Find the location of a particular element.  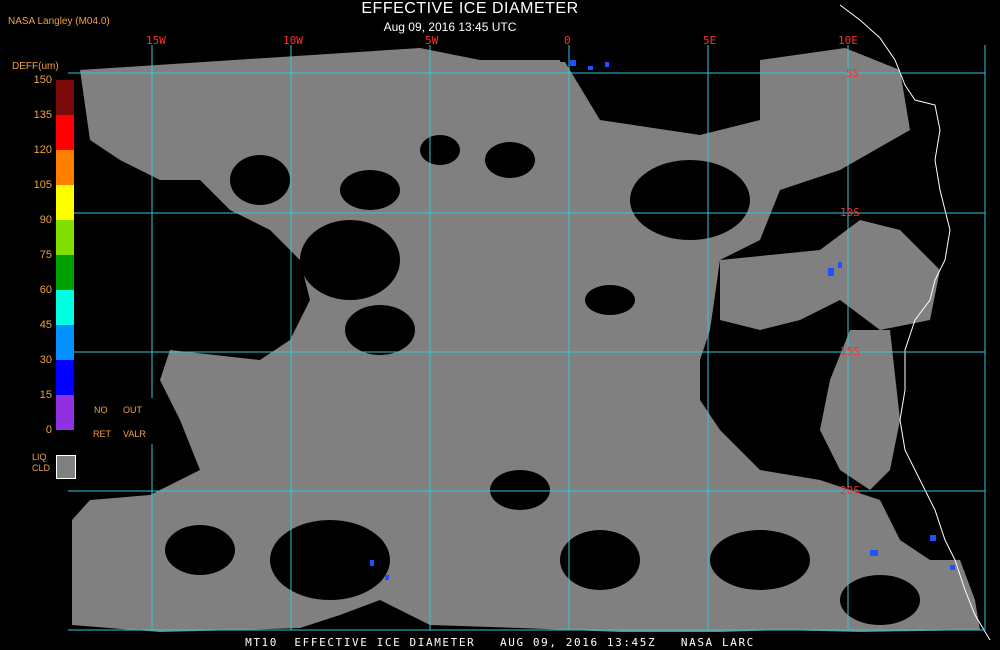

color-legend: 150 135 120 105 90 75 60 45 30 15 0 is located at coordinates (40, 240).